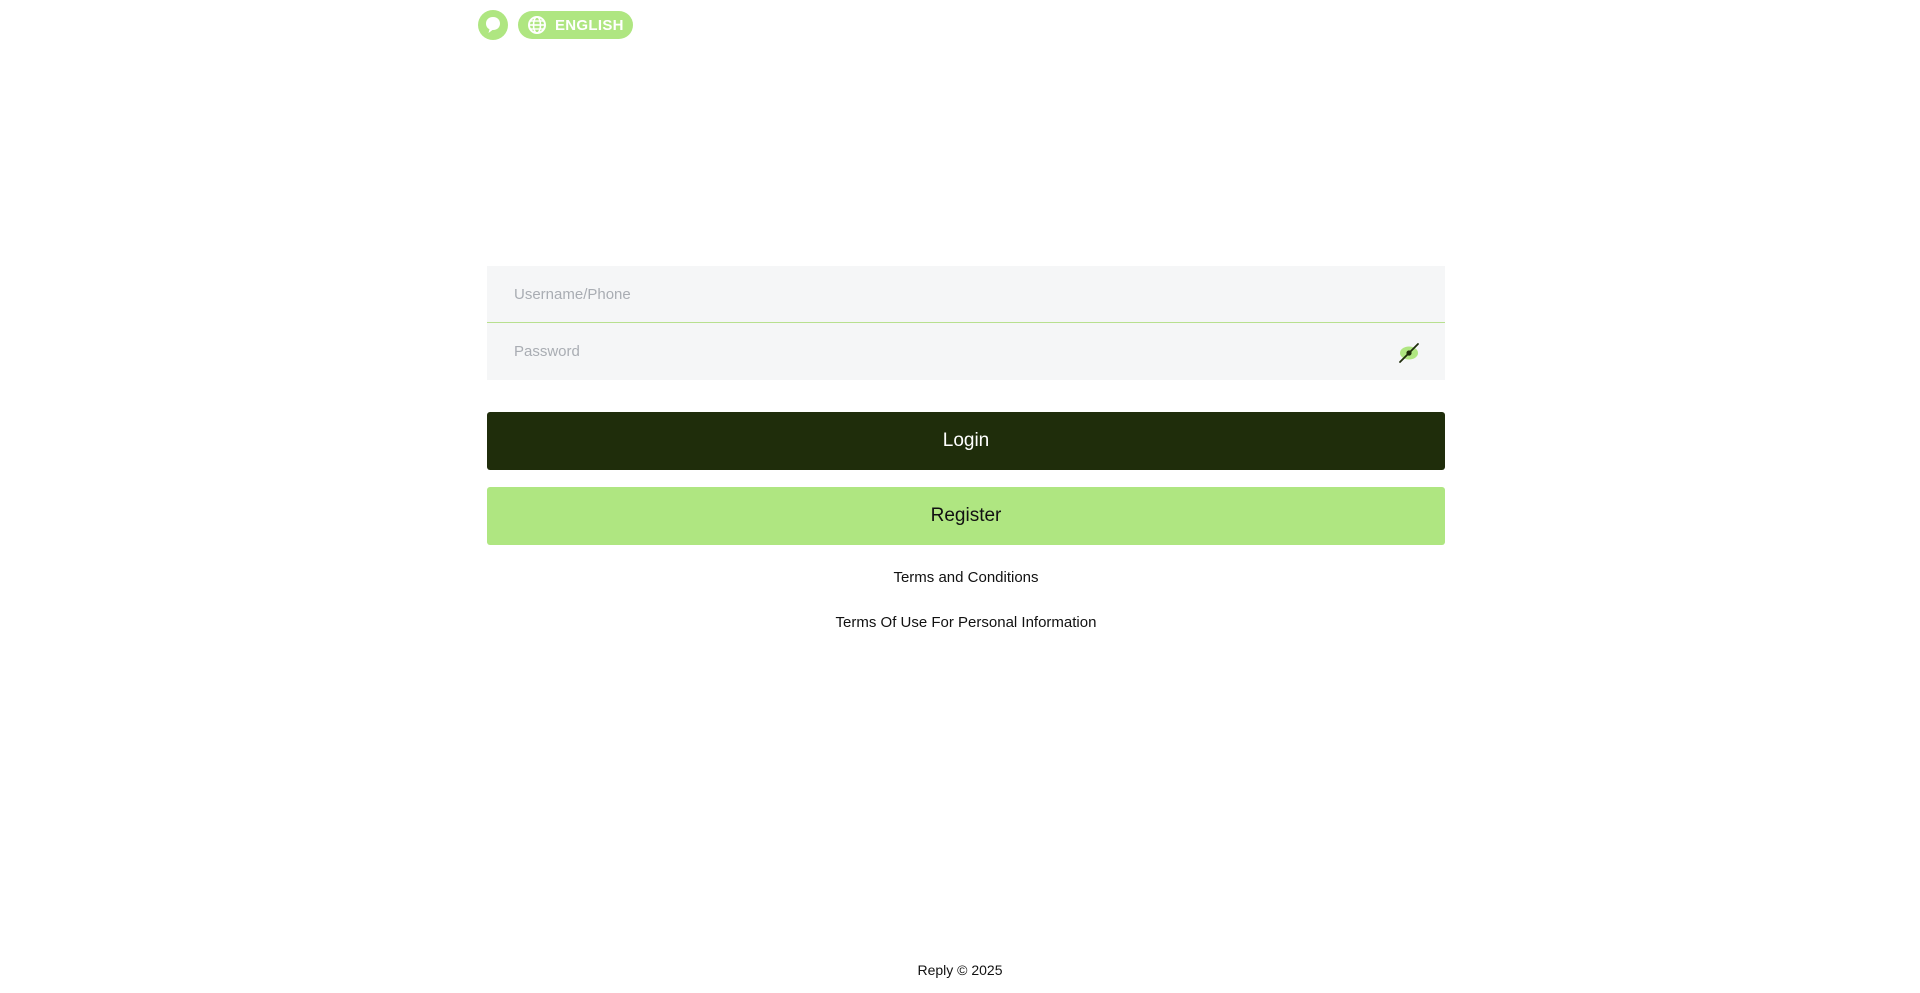 This screenshot has height=993, width=1920. I want to click on username-input, so click(966, 294).